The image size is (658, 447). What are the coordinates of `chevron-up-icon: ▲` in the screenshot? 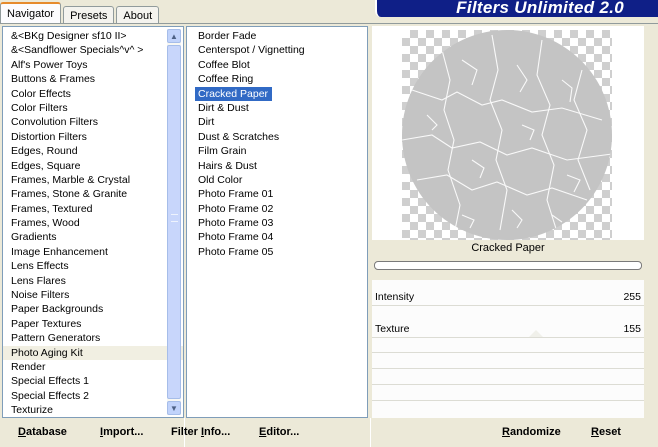 It's located at (174, 36).